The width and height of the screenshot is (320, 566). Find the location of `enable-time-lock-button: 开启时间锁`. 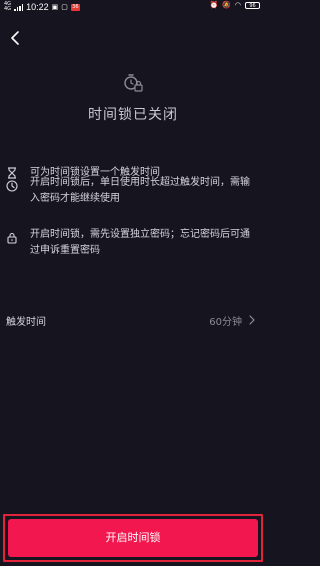

enable-time-lock-button: 开启时间锁 is located at coordinates (133, 538).